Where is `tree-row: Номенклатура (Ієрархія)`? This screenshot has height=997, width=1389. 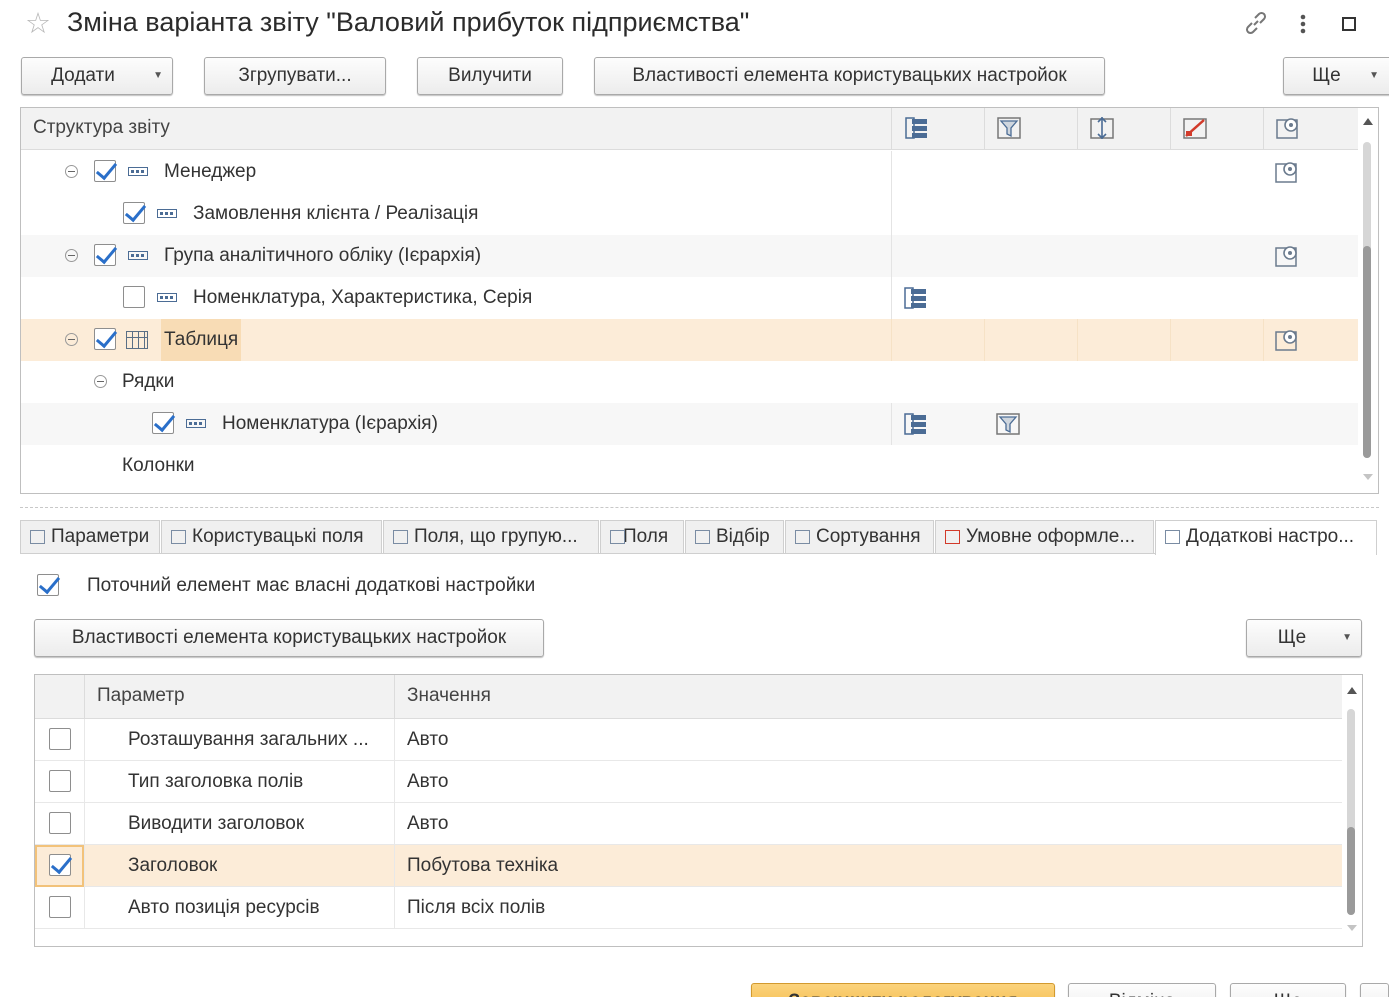 tree-row: Номенклатура (Ієрархія) is located at coordinates (689, 424).